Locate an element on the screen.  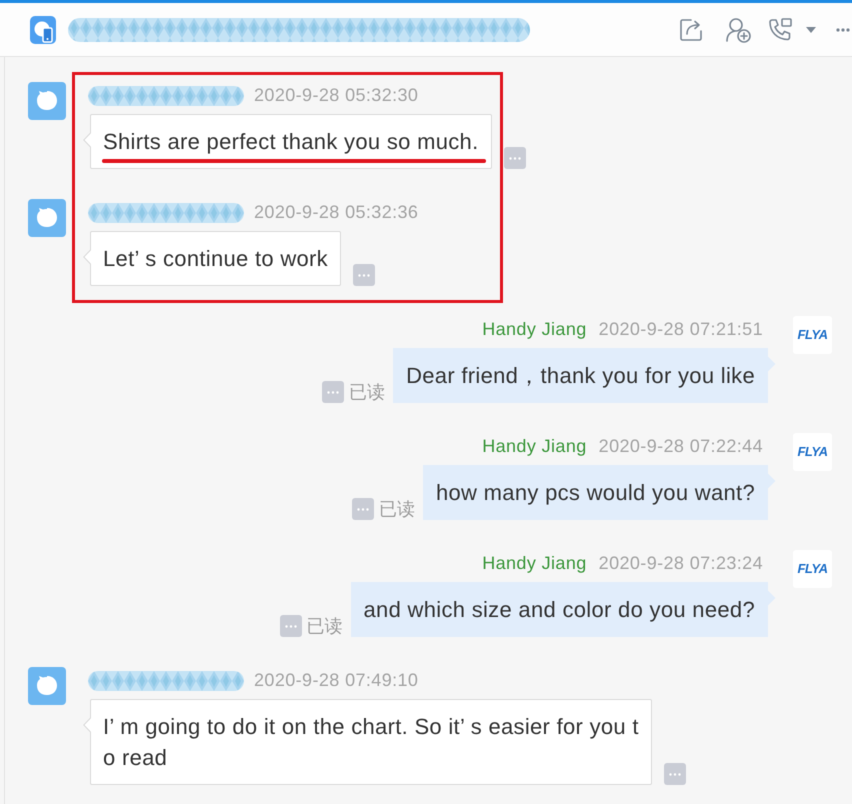
message-time: 2020-9-28 07:21:51 is located at coordinates (680, 329).